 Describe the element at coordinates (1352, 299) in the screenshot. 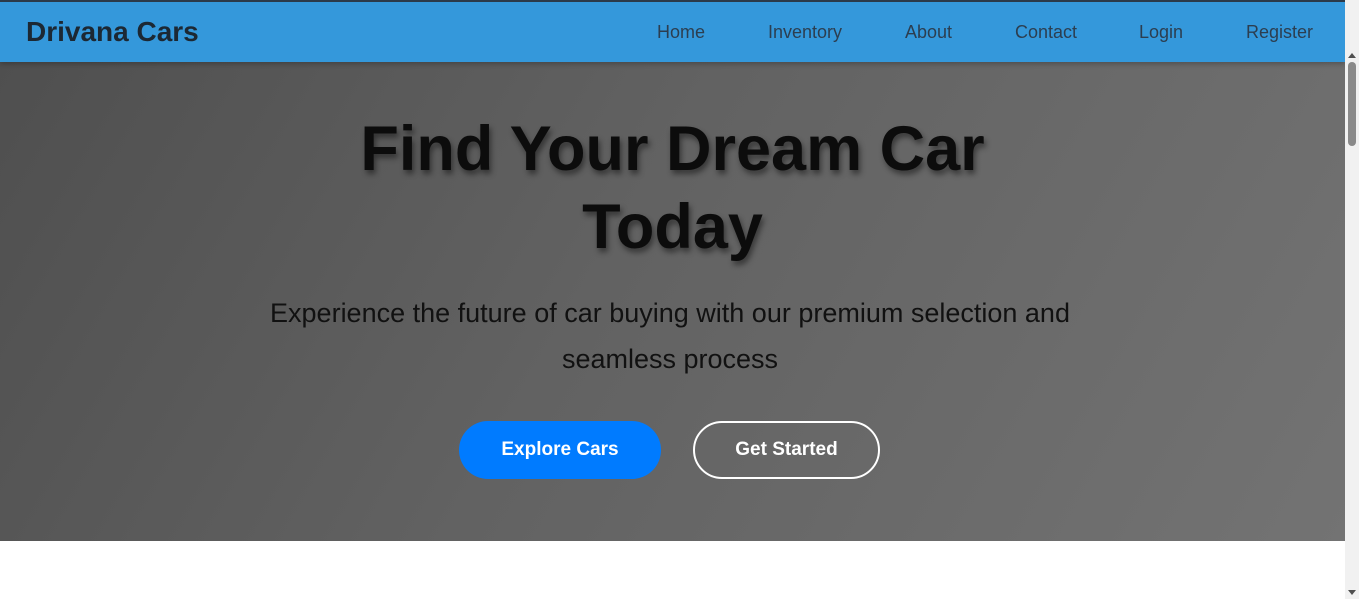

I see `page-scrollbar` at that location.